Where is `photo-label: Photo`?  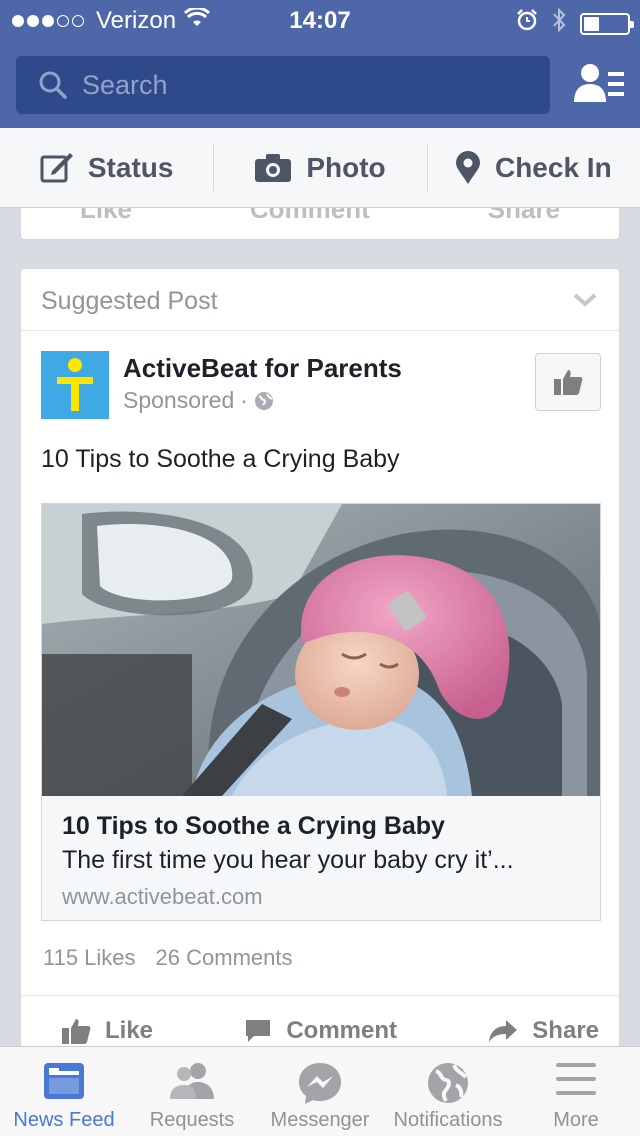
photo-label: Photo is located at coordinates (346, 167).